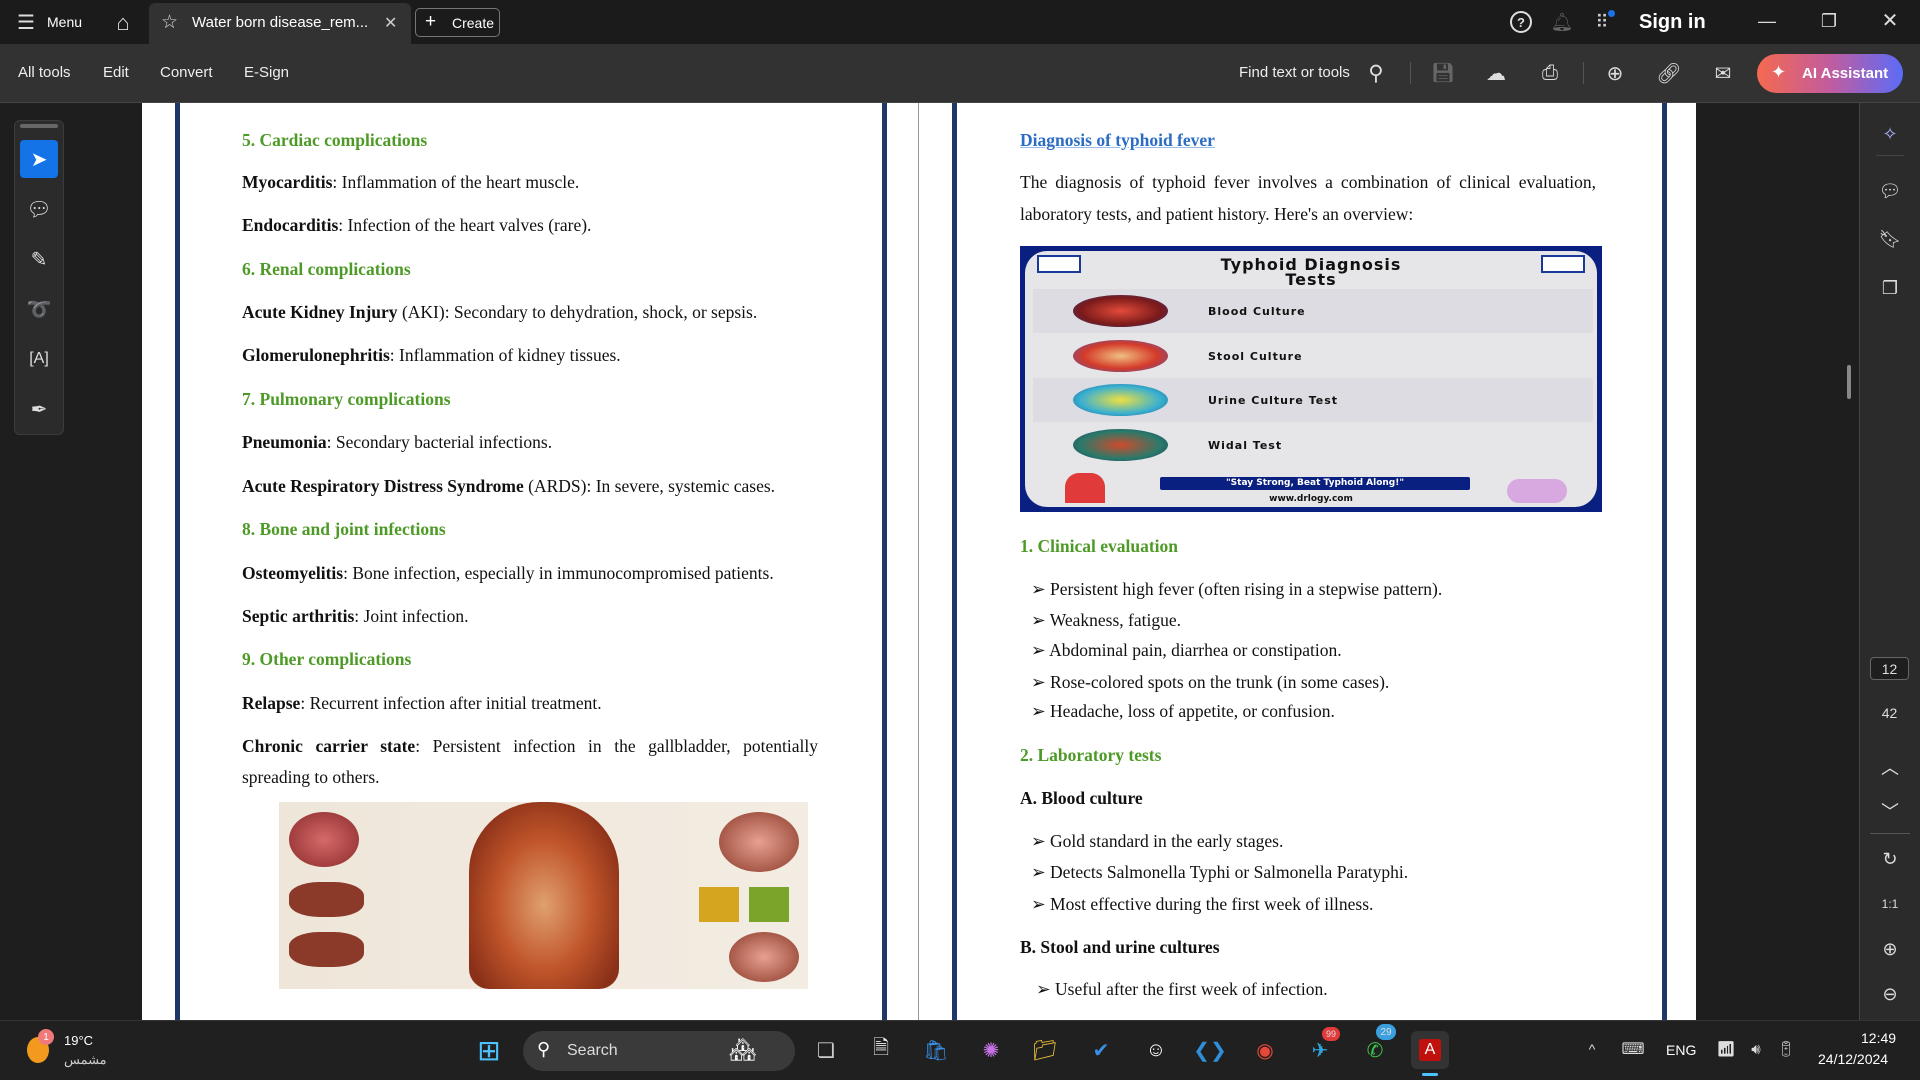 This screenshot has width=1920, height=1080. I want to click on clock-date: 24/12/2024, so click(1853, 1059).